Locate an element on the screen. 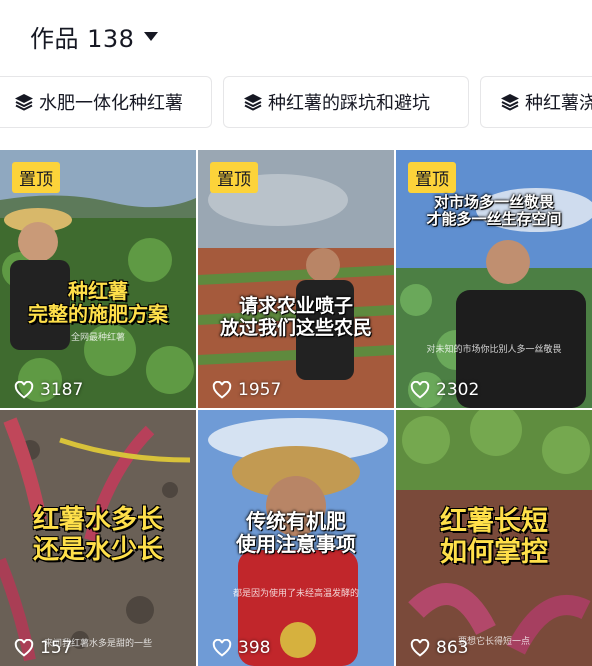 This screenshot has height=666, width=592. collection-chip-3: 种红薯浇 is located at coordinates (536, 102).